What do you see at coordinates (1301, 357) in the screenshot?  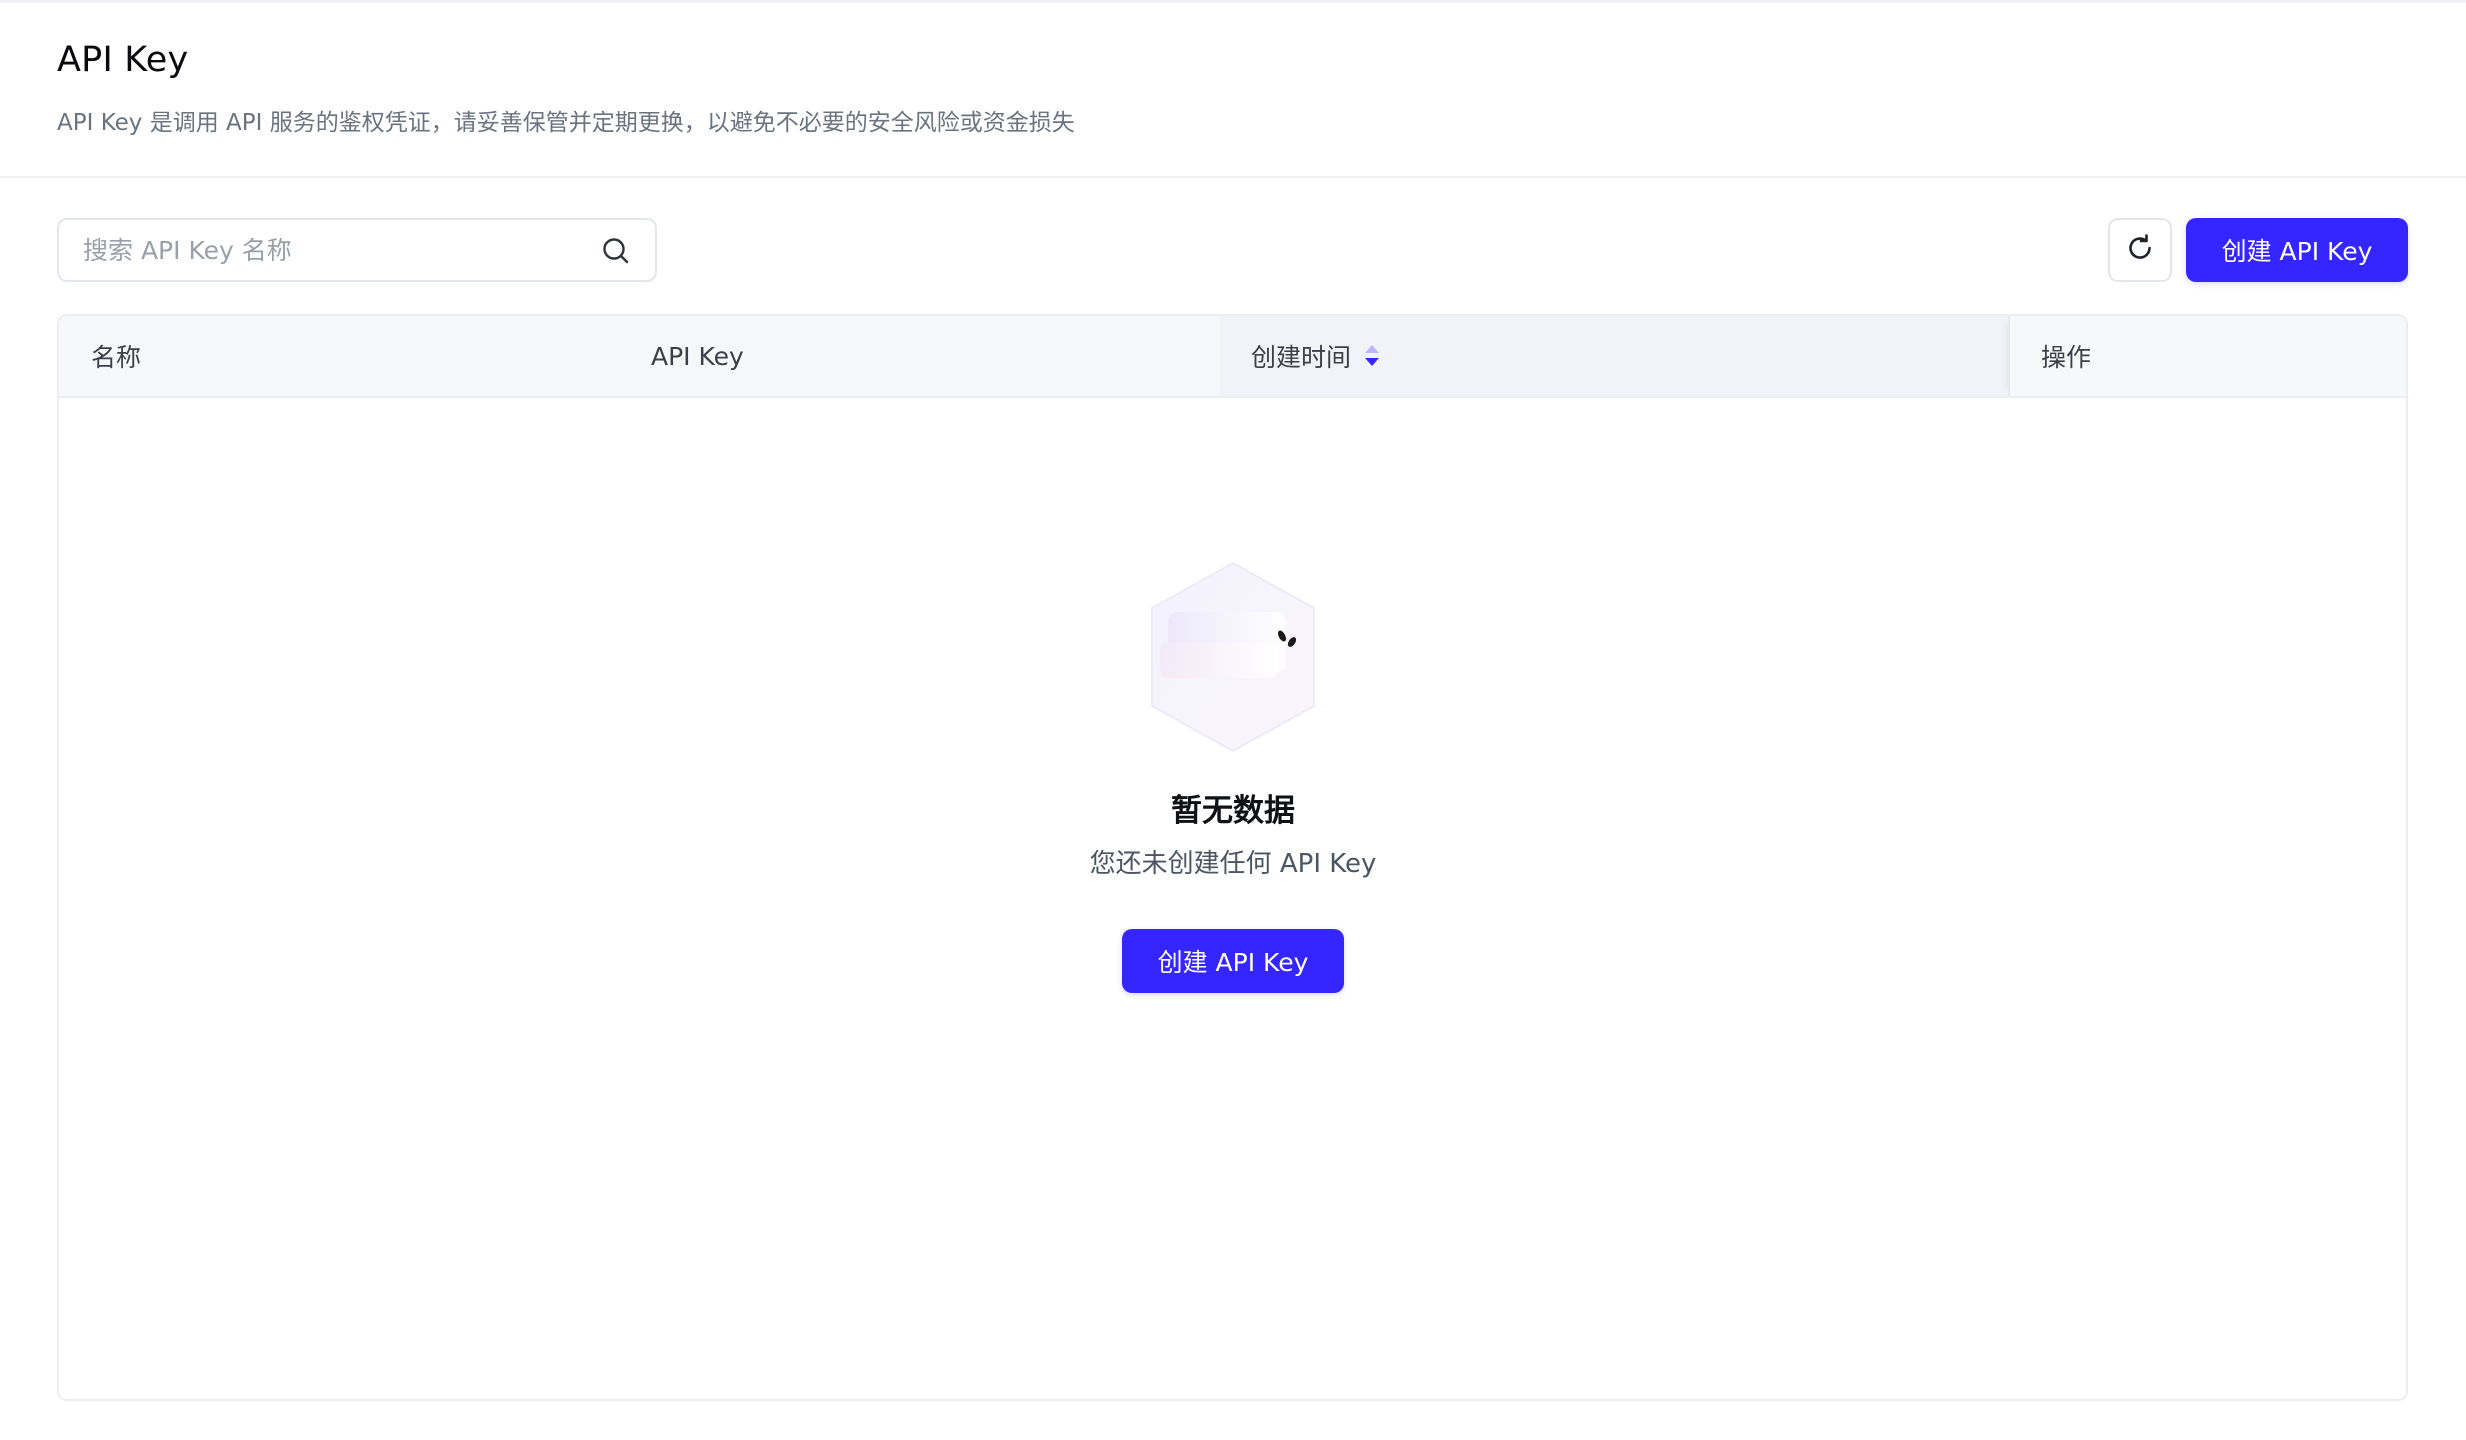 I see `column-header-created-time-label: 创建时间` at bounding box center [1301, 357].